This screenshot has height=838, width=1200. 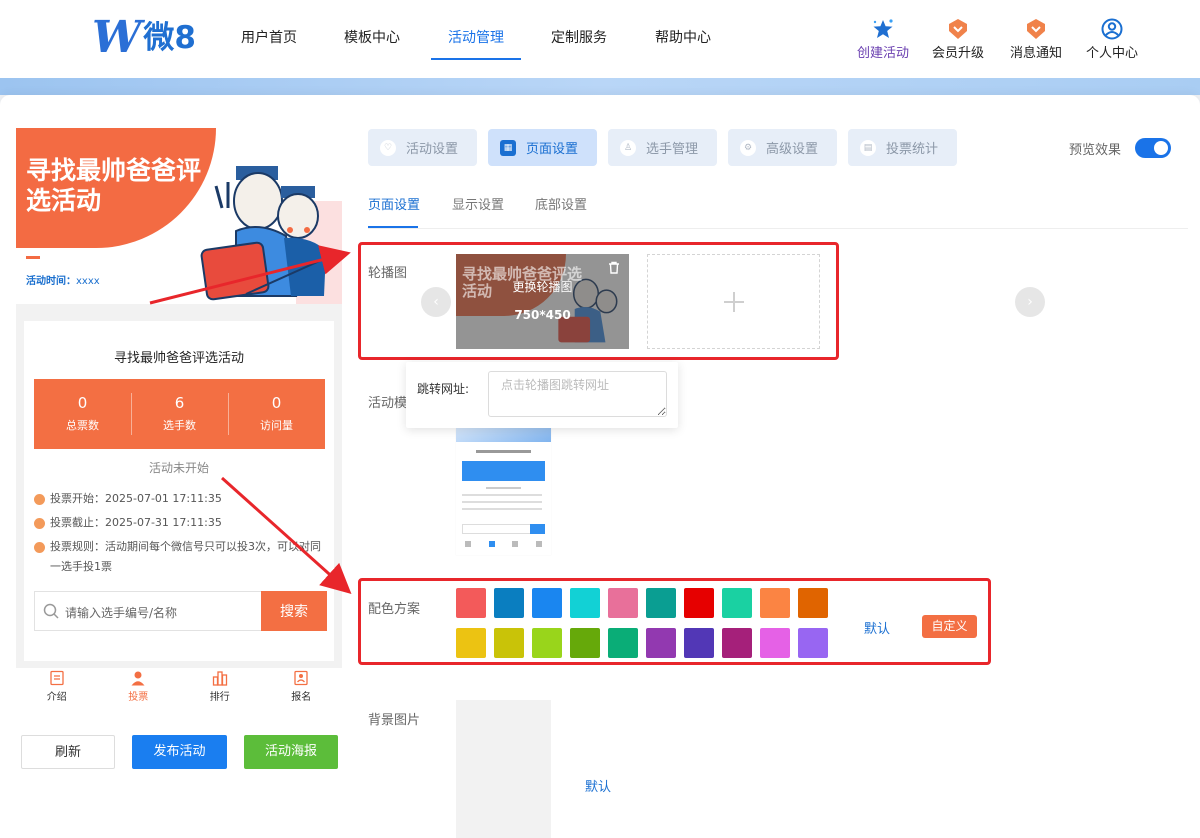 What do you see at coordinates (503, 491) in the screenshot?
I see `activity-template-thumb` at bounding box center [503, 491].